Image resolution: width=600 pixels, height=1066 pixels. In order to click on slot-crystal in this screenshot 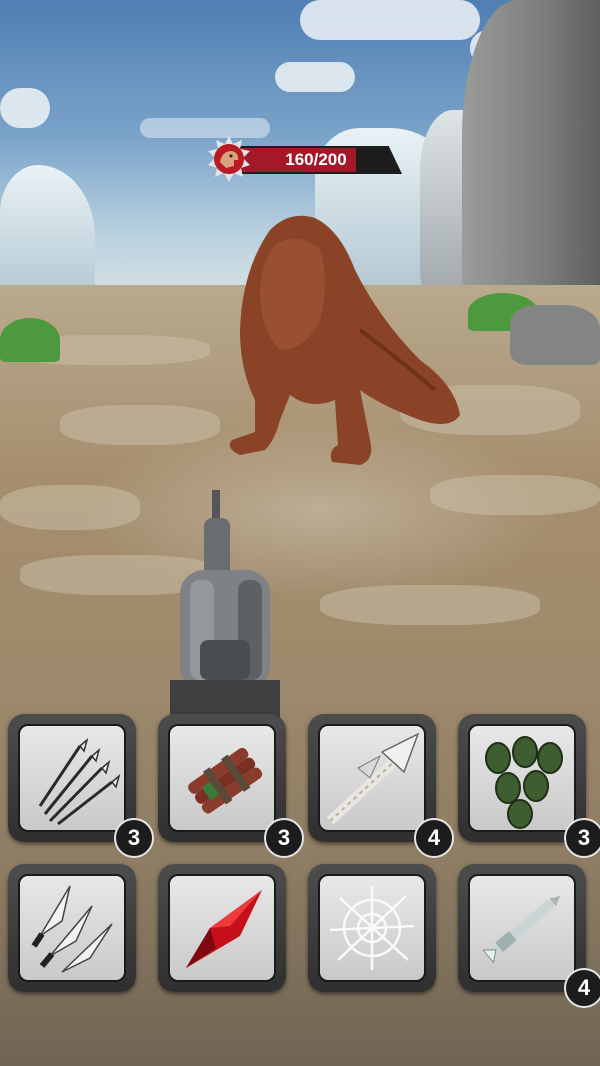, I will do `click(222, 928)`.